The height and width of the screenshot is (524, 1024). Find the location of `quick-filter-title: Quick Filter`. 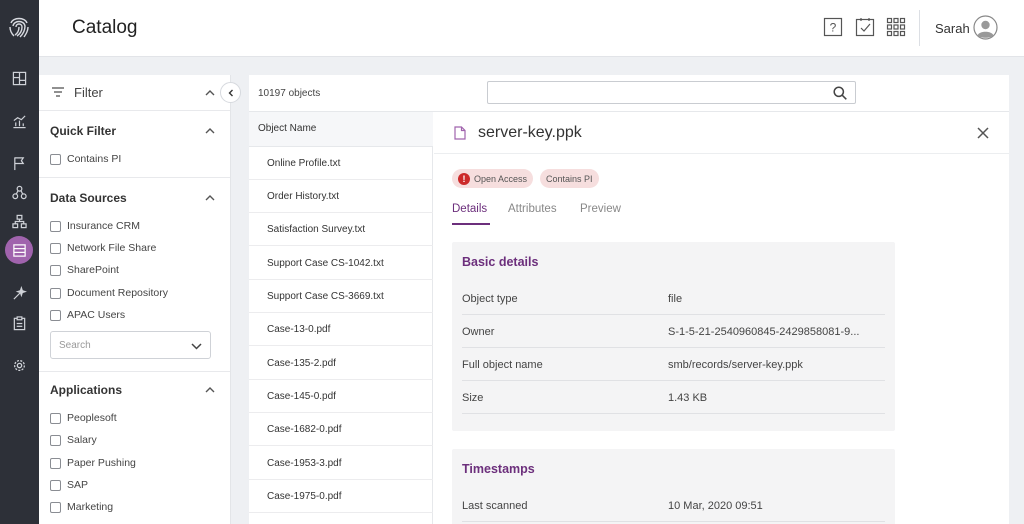

quick-filter-title: Quick Filter is located at coordinates (83, 131).